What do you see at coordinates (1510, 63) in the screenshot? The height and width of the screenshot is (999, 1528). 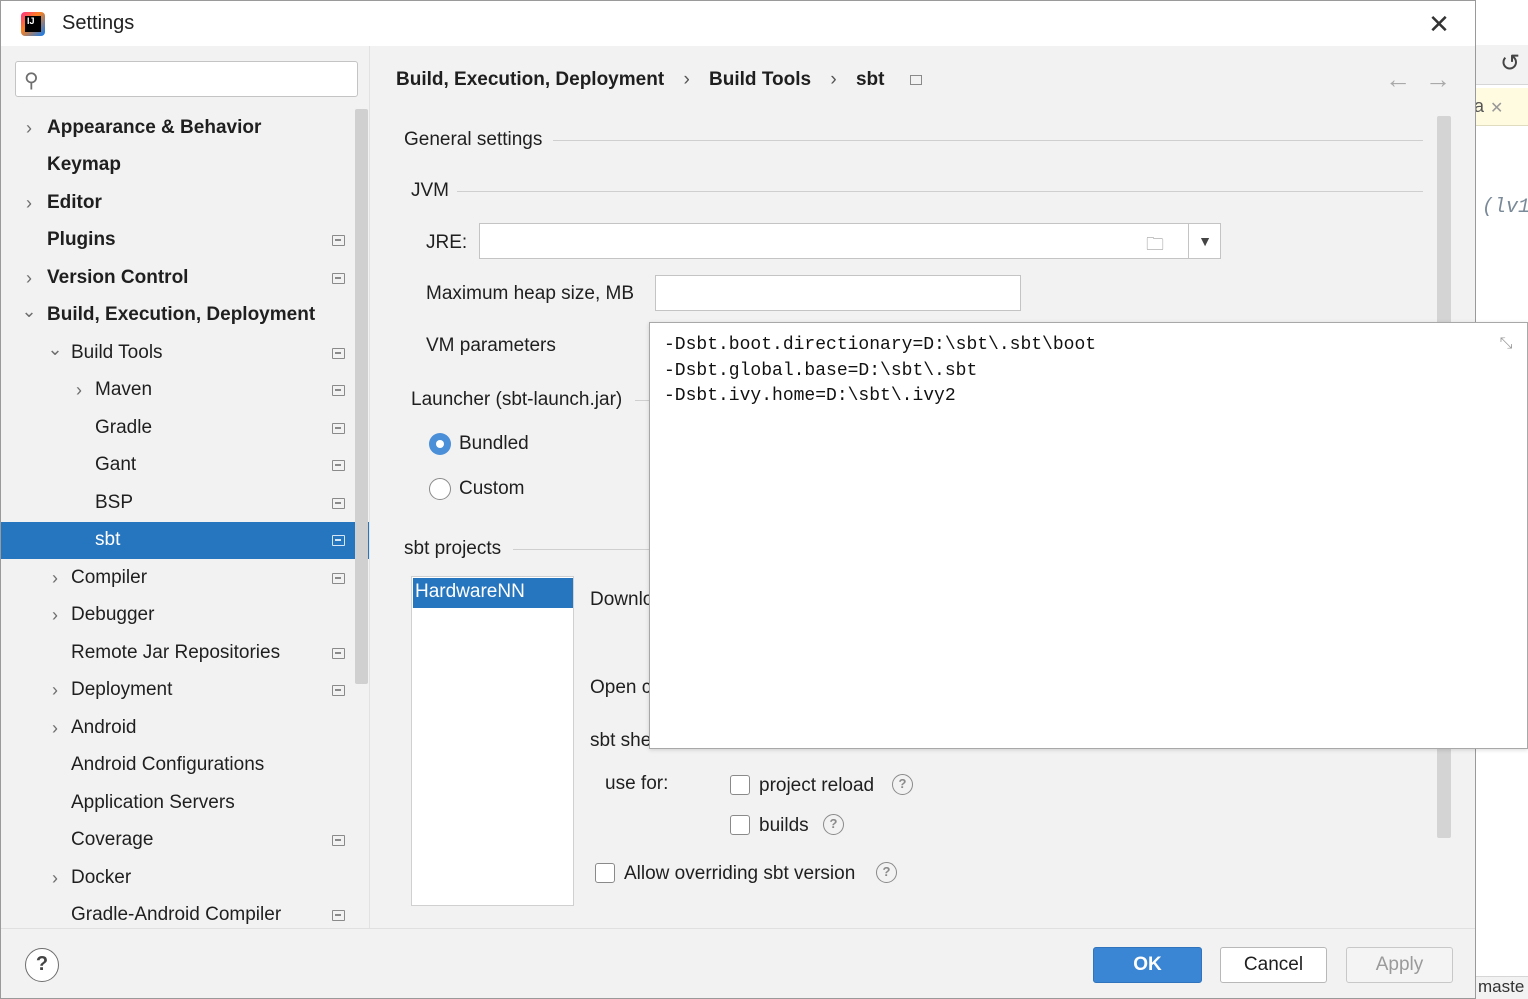 I see `undo-icon: ↺` at bounding box center [1510, 63].